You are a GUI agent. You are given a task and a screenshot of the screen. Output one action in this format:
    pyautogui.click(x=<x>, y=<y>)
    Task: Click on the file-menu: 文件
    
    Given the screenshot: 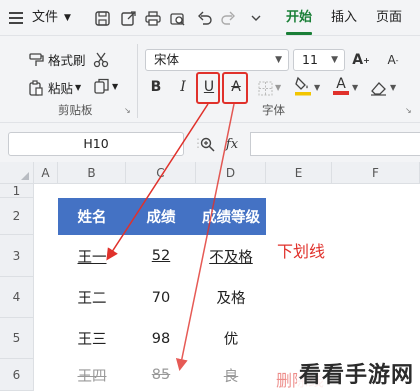 What is the action you would take?
    pyautogui.click(x=45, y=18)
    